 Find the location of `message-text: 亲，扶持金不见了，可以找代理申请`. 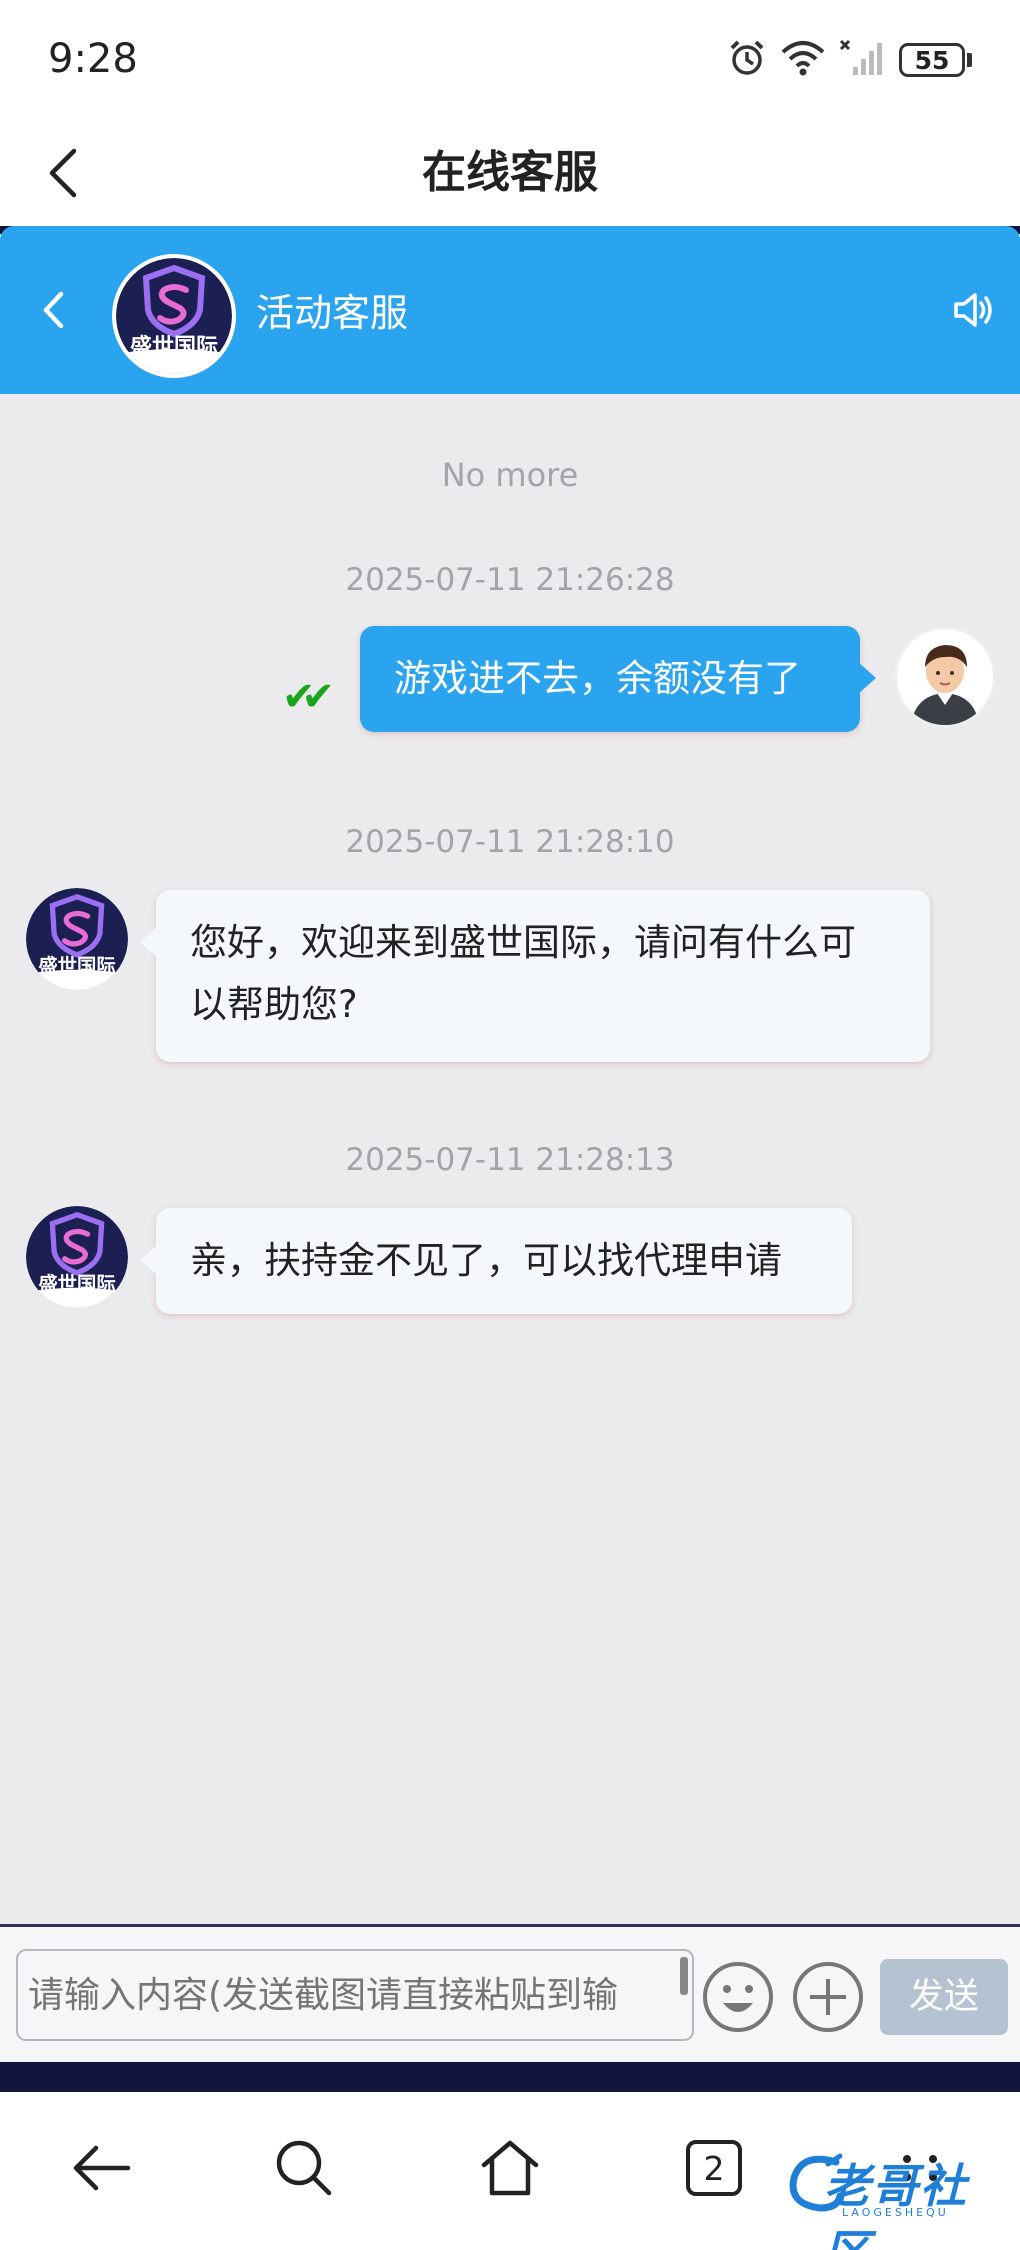

message-text: 亲，扶持金不见了，可以找代理申请 is located at coordinates (486, 1260).